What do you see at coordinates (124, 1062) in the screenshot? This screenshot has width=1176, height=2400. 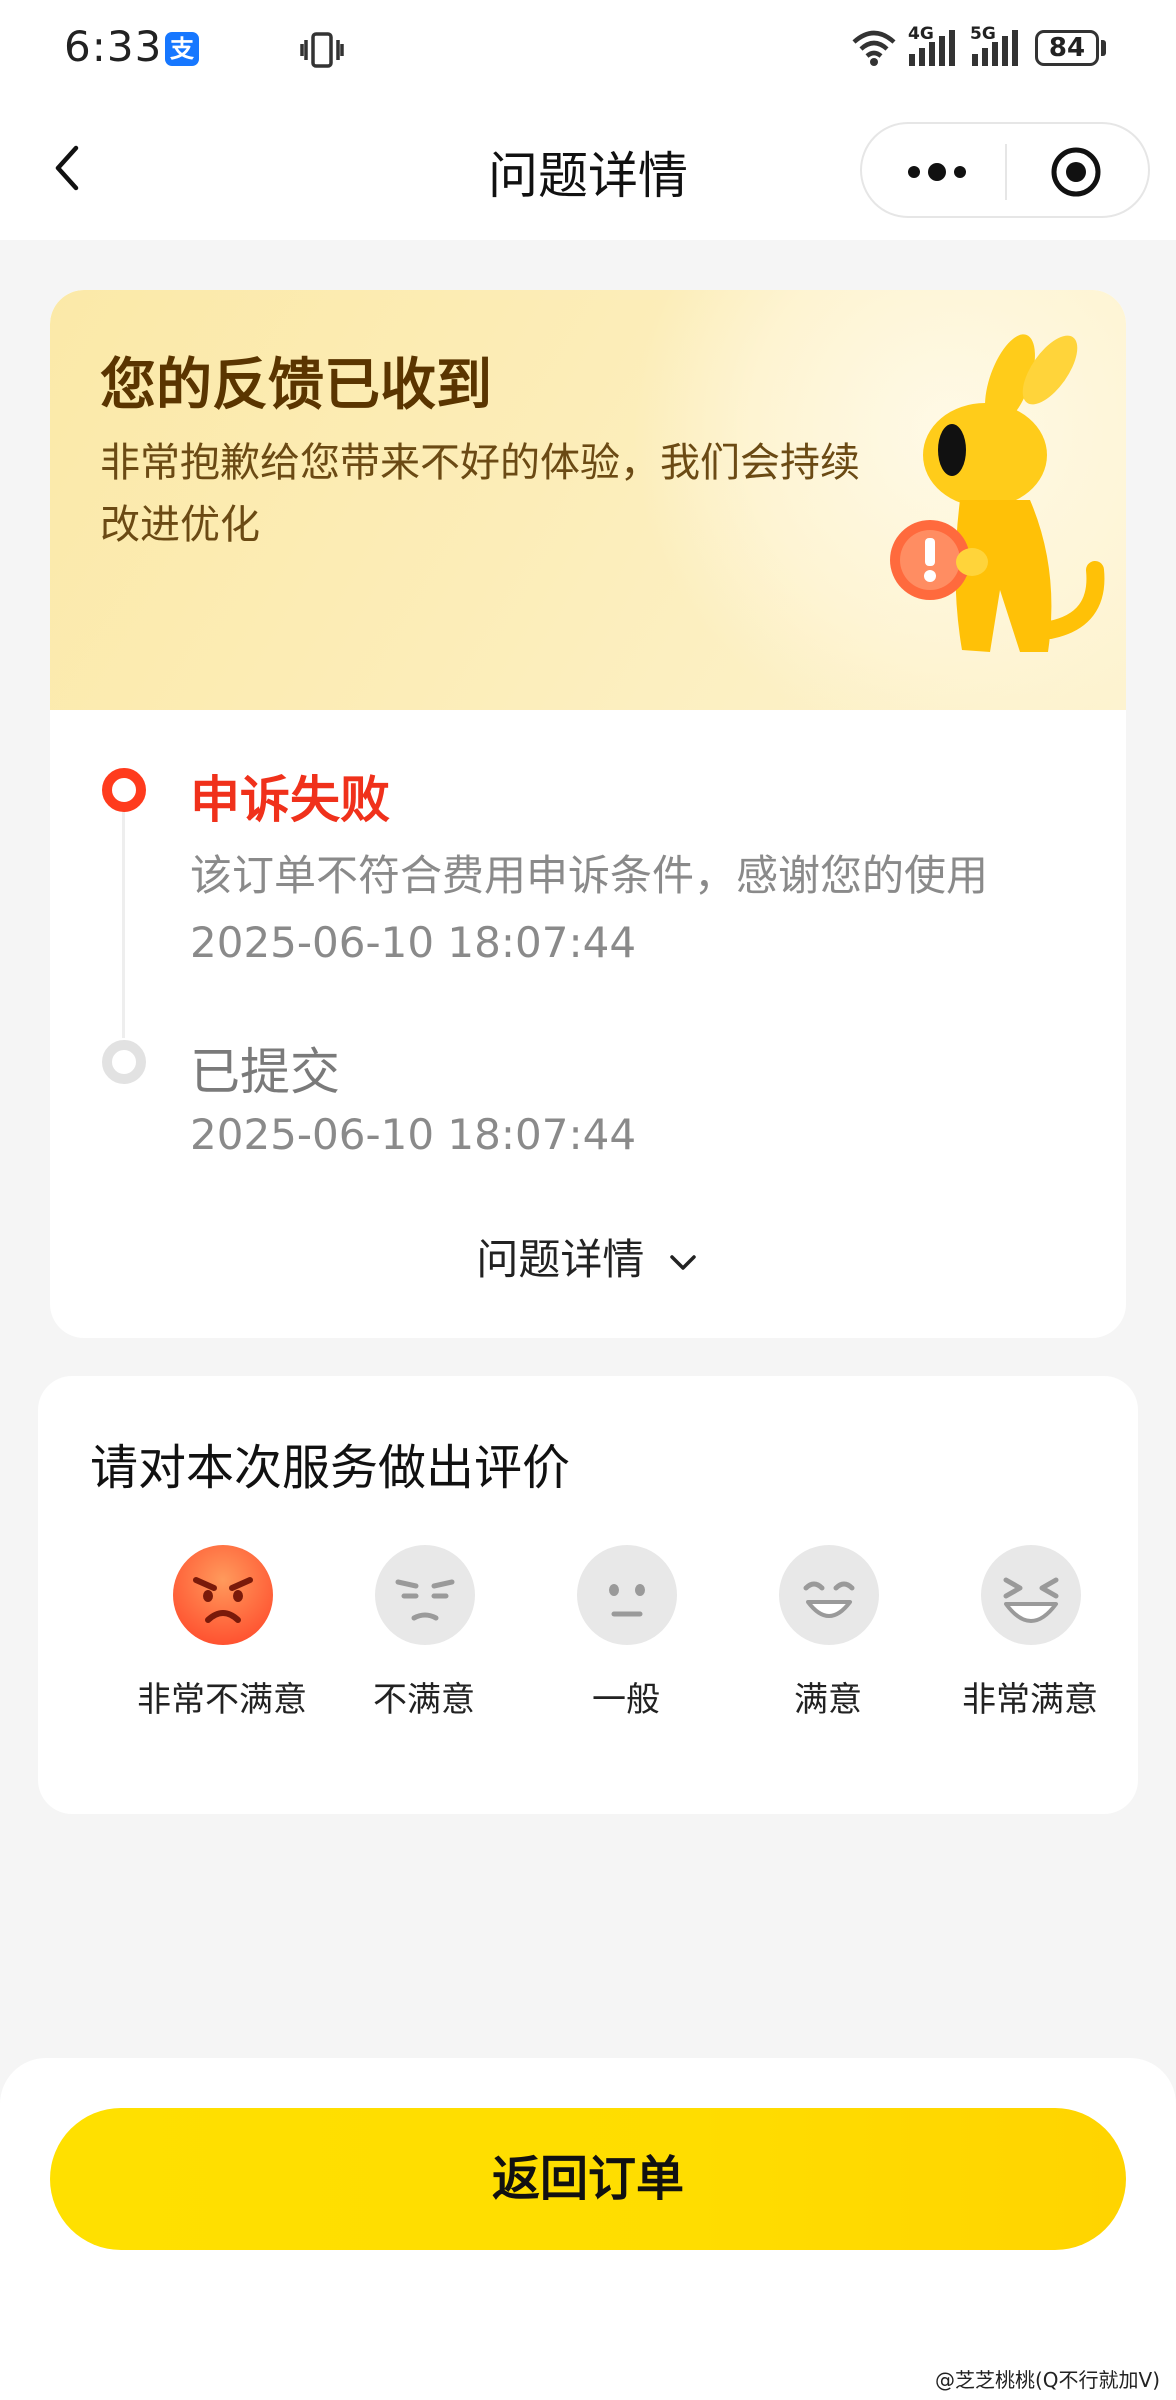 I see `timeline-dot-done` at bounding box center [124, 1062].